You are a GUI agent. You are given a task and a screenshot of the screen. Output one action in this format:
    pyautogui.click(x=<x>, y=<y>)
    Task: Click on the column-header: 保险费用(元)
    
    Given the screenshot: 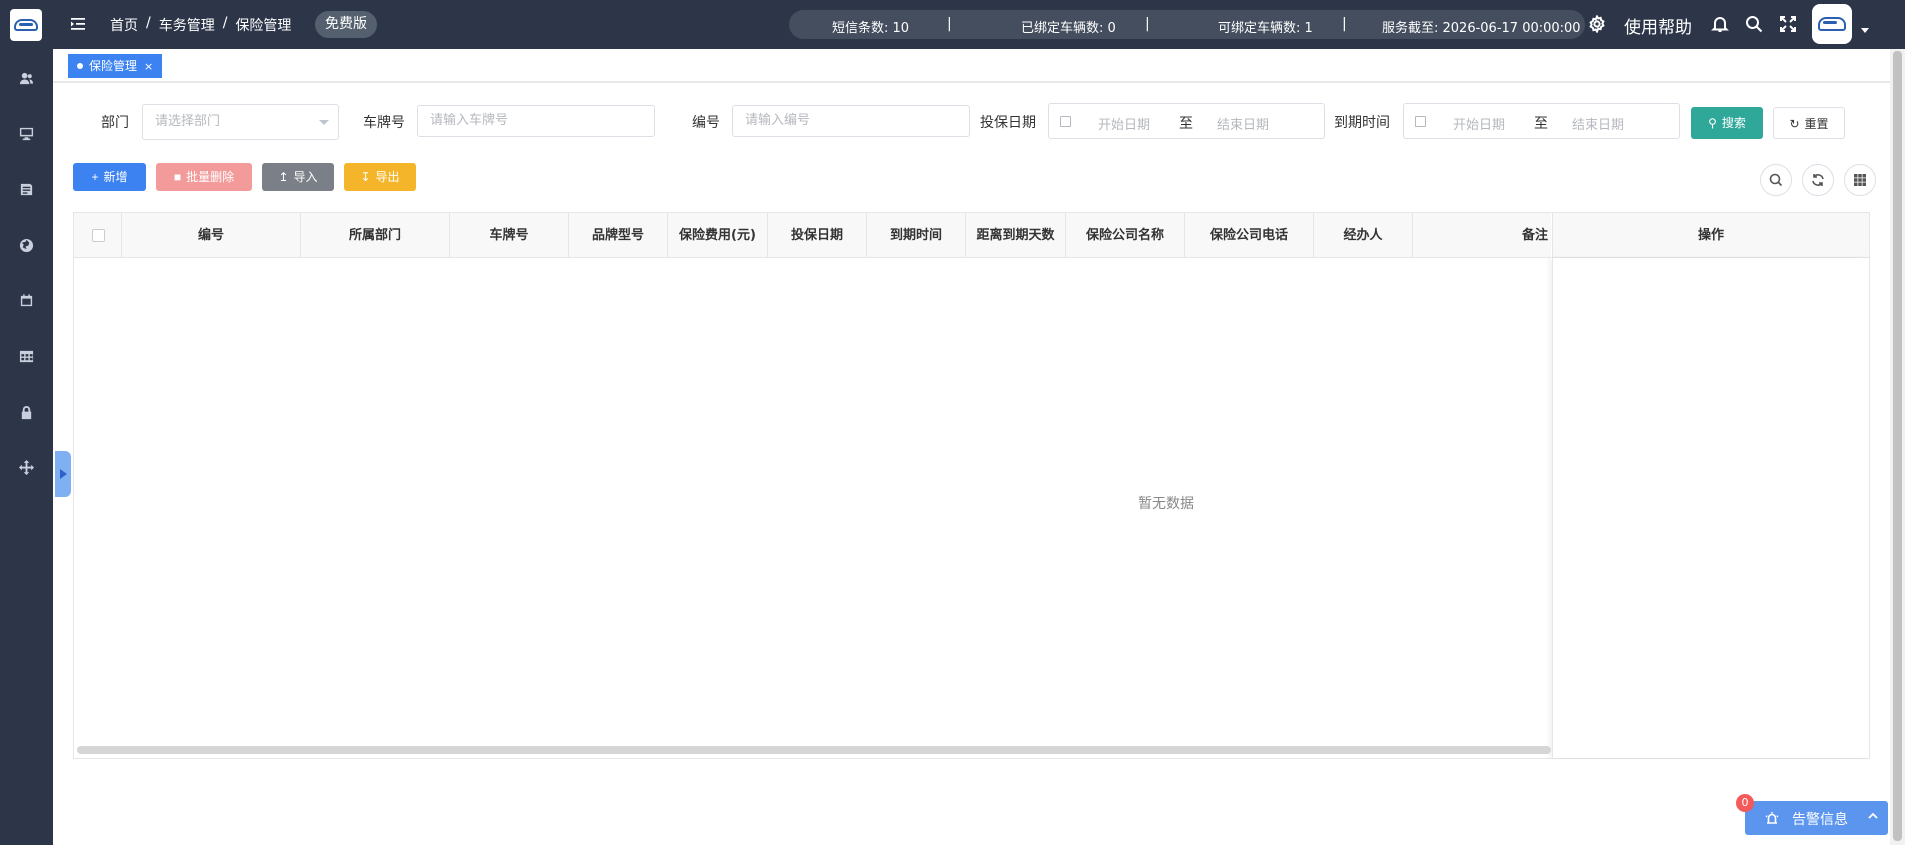 What is the action you would take?
    pyautogui.click(x=718, y=235)
    